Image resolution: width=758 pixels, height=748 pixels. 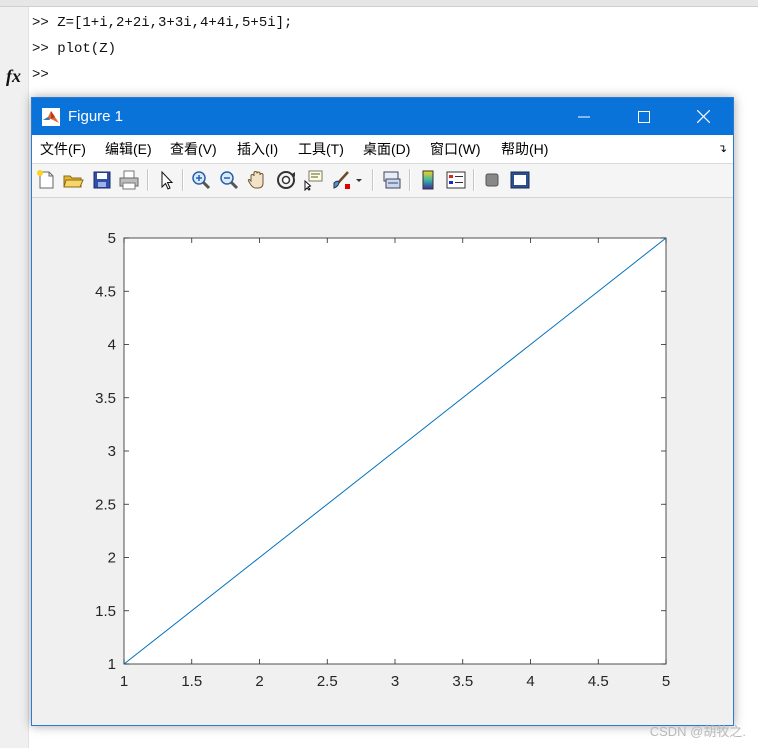 What do you see at coordinates (166, 180) in the screenshot?
I see `edit-plot-arrow-icon` at bounding box center [166, 180].